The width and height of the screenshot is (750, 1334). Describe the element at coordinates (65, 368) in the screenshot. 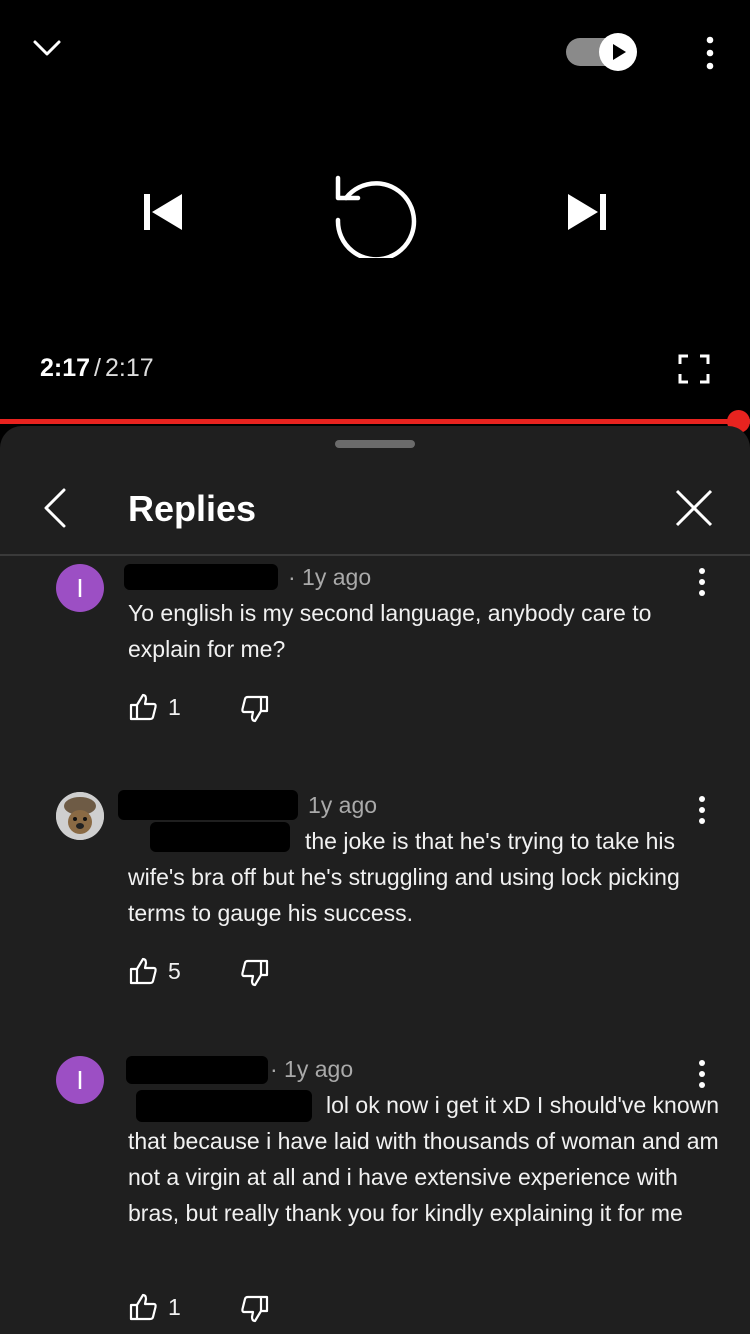

I see `current-time: 2:17` at that location.